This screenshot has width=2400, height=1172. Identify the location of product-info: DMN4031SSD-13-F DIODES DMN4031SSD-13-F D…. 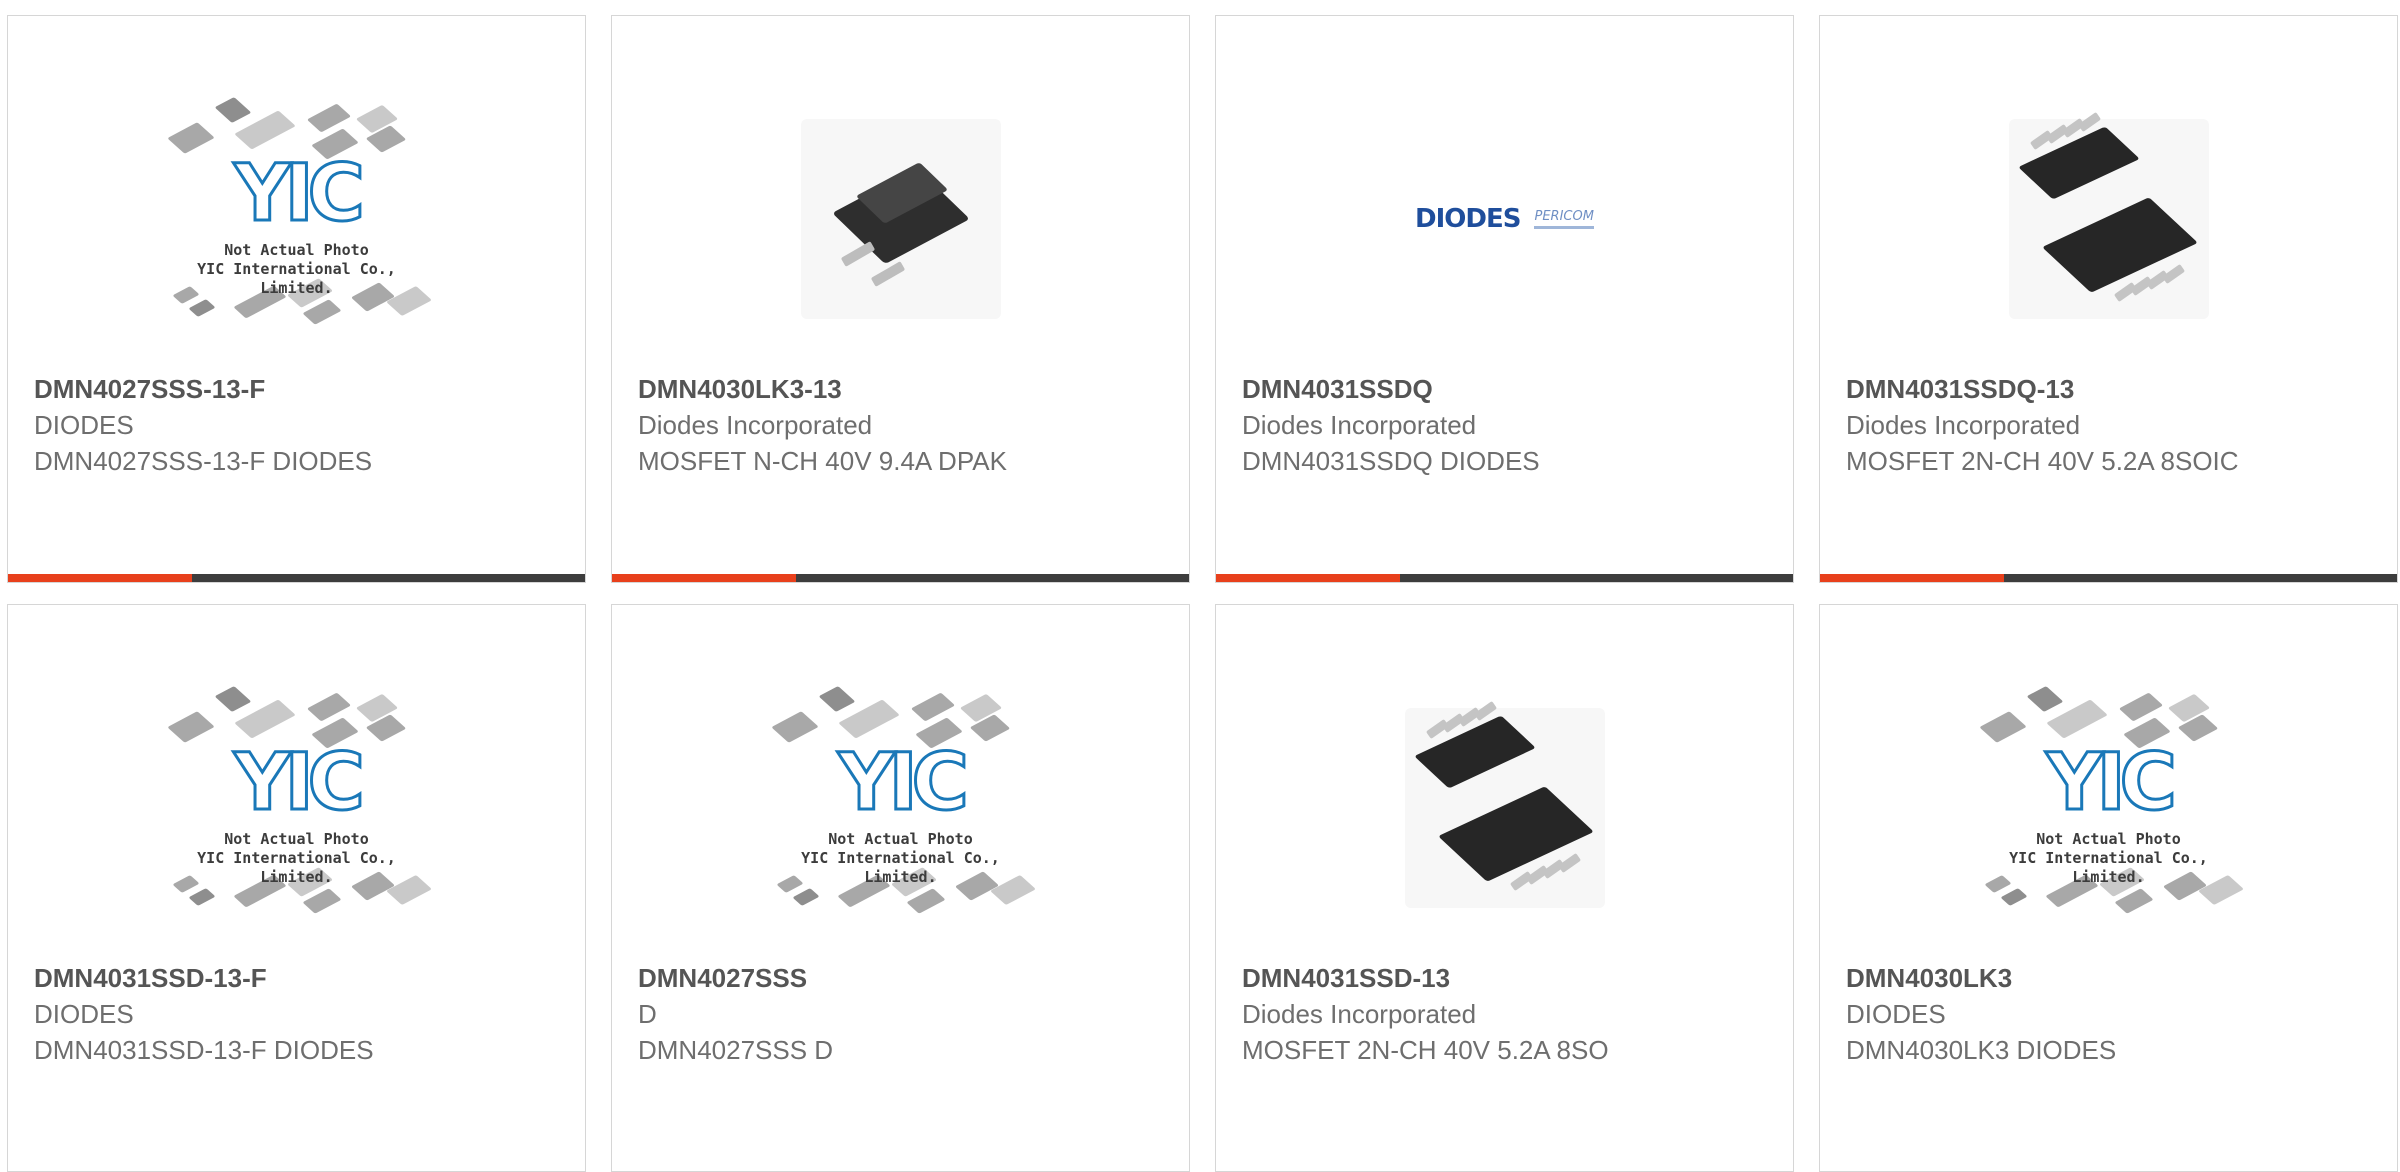
(244, 1014).